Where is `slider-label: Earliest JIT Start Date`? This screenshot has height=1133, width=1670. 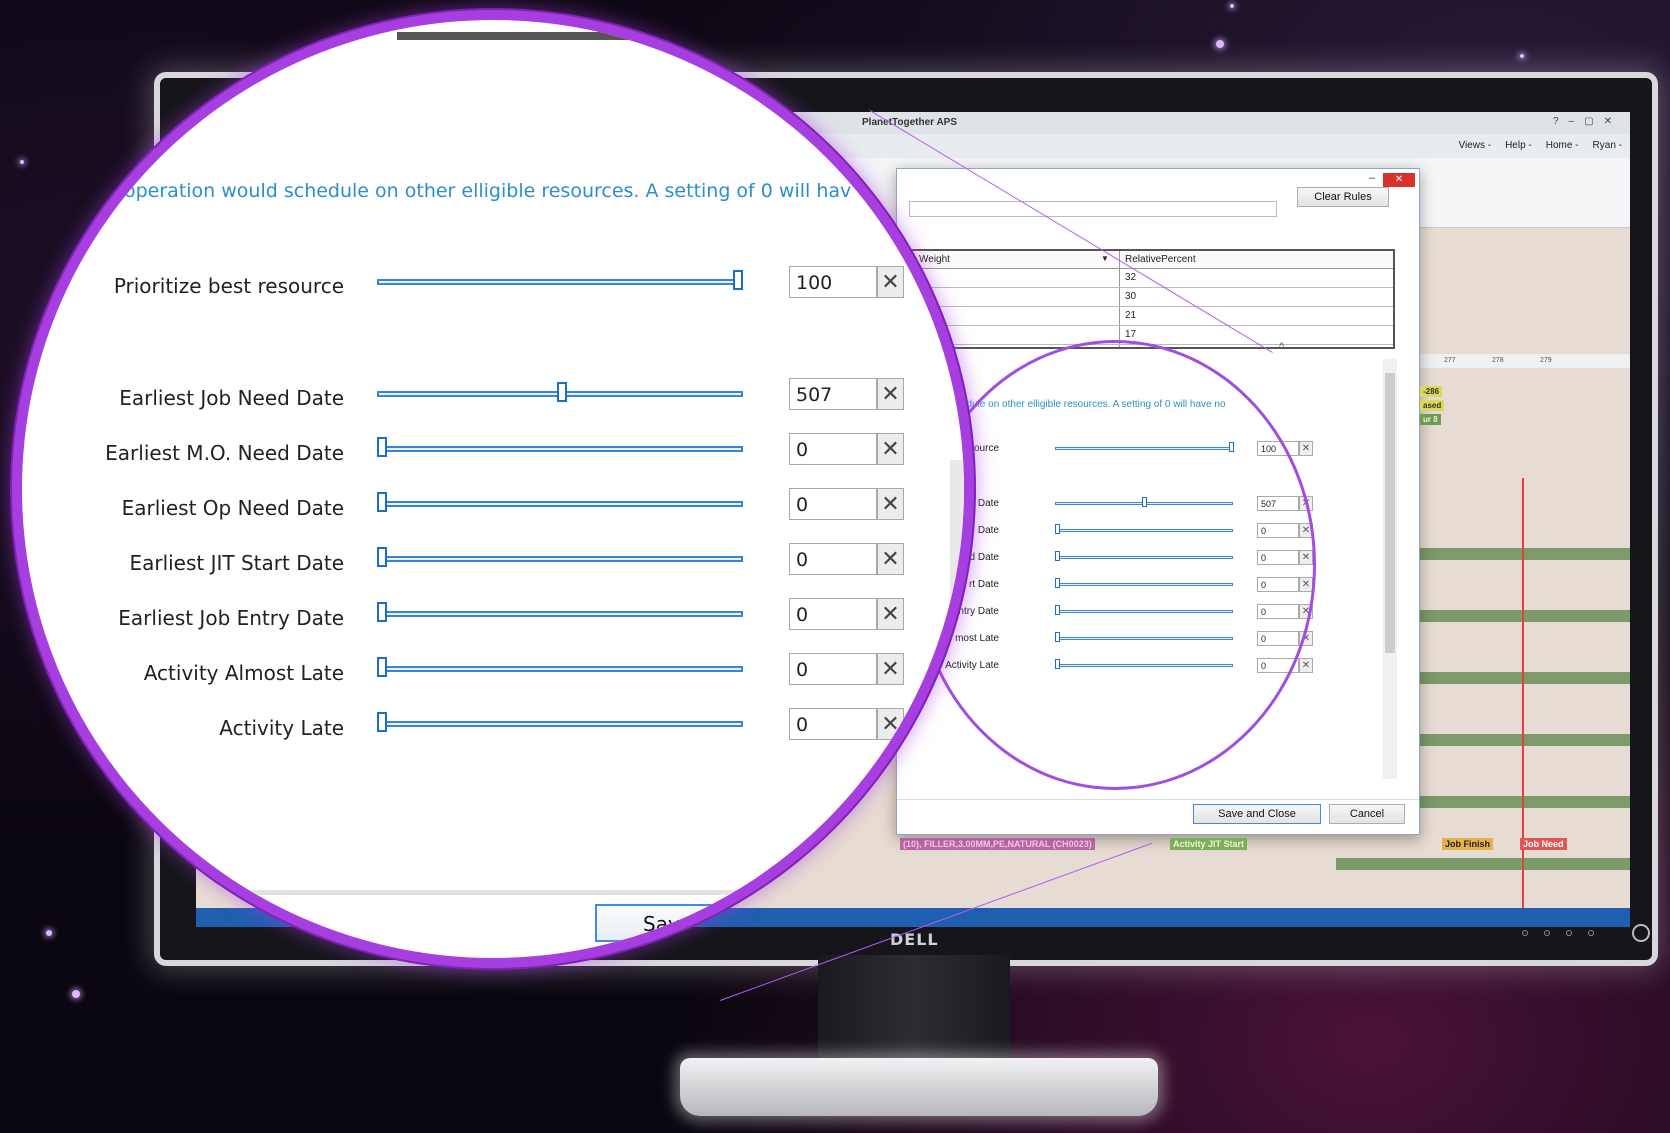
slider-label: Earliest JIT Start Date is located at coordinates (236, 563).